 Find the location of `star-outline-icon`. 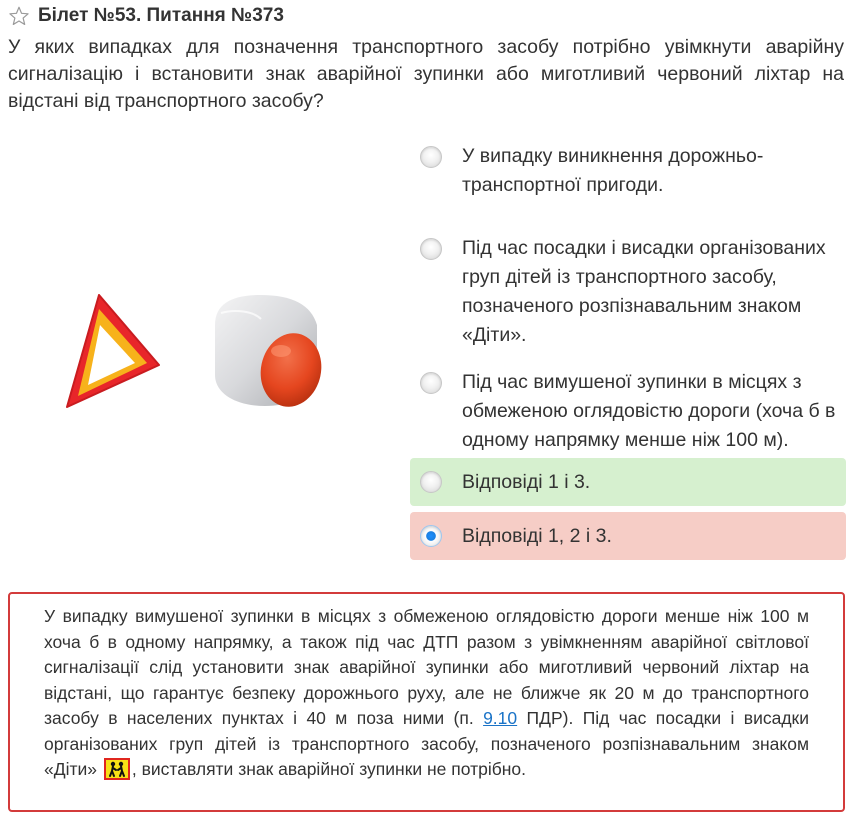

star-outline-icon is located at coordinates (19, 16).